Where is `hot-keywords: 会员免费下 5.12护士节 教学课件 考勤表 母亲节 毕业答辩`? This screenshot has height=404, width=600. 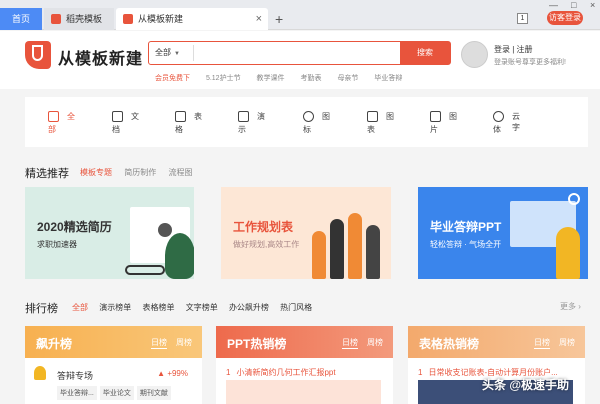 hot-keywords: 会员免费下 5.12护士节 教学课件 考勤表 母亲节 毕业答辩 is located at coordinates (285, 78).